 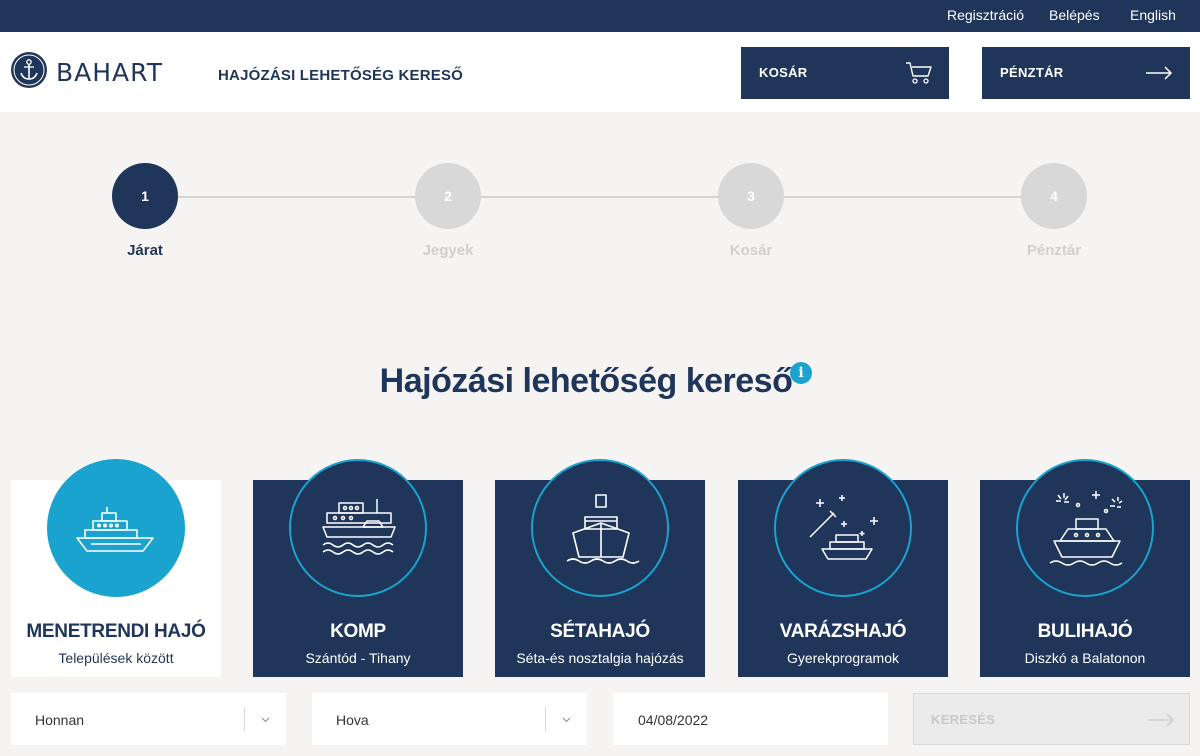 What do you see at coordinates (1051, 719) in the screenshot?
I see `search-button: KERESÉS` at bounding box center [1051, 719].